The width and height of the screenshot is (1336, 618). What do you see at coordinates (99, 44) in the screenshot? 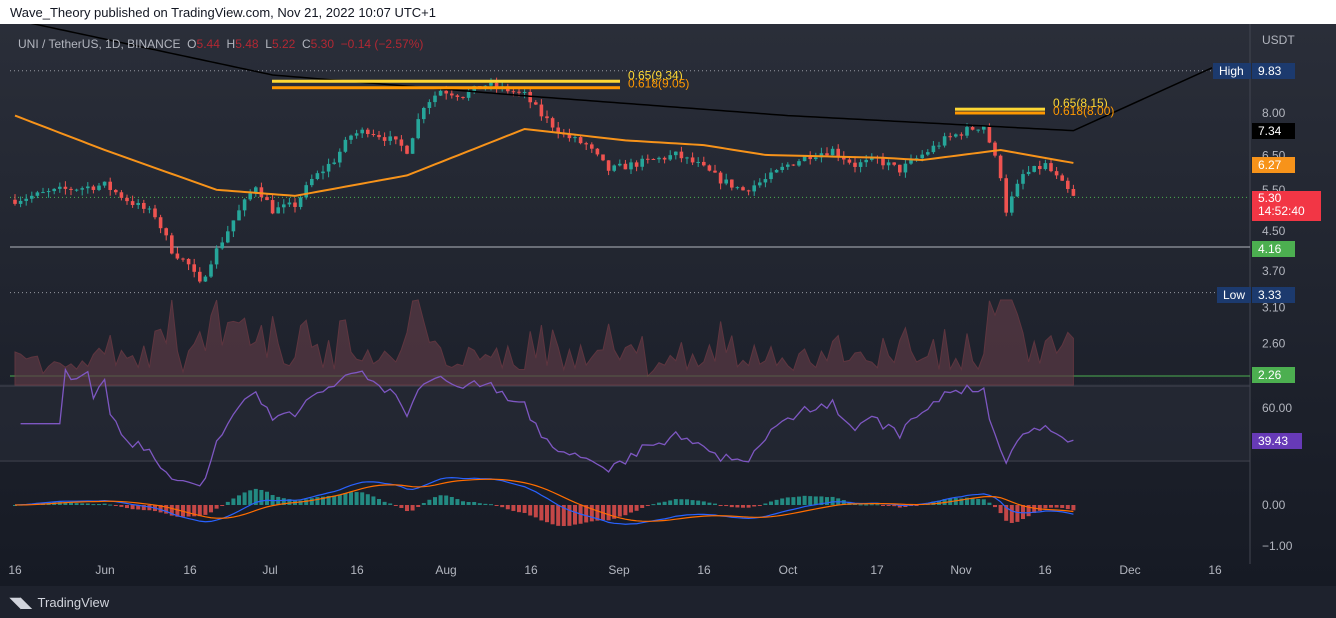
I see `symbol-name: UNI / TetherUS, 1D, BINANCE` at bounding box center [99, 44].